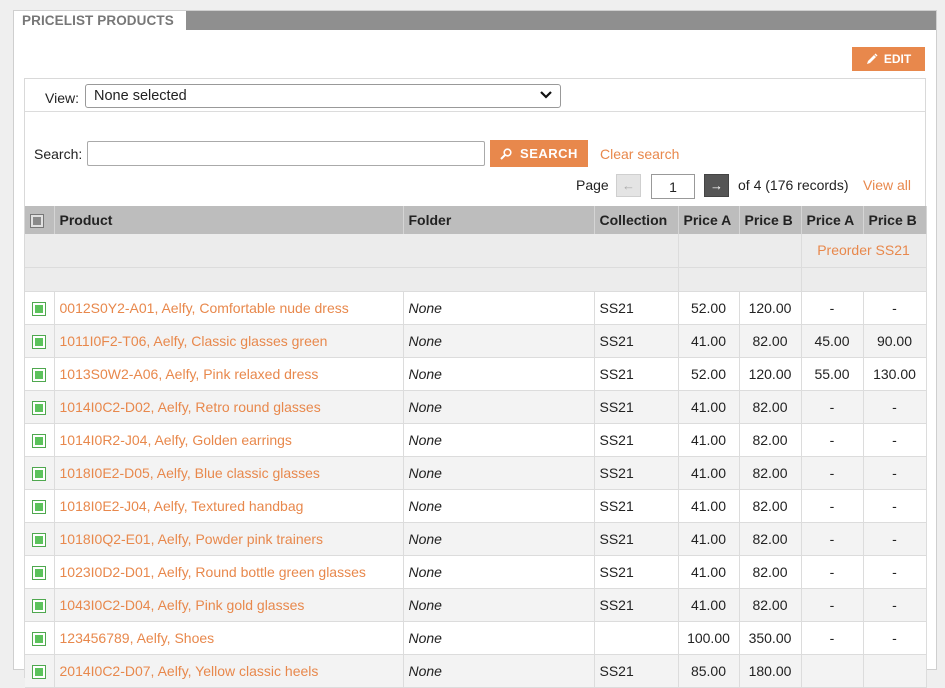 This screenshot has height=688, width=945. What do you see at coordinates (140, 96) in the screenshot?
I see `view-select-value: None selected` at bounding box center [140, 96].